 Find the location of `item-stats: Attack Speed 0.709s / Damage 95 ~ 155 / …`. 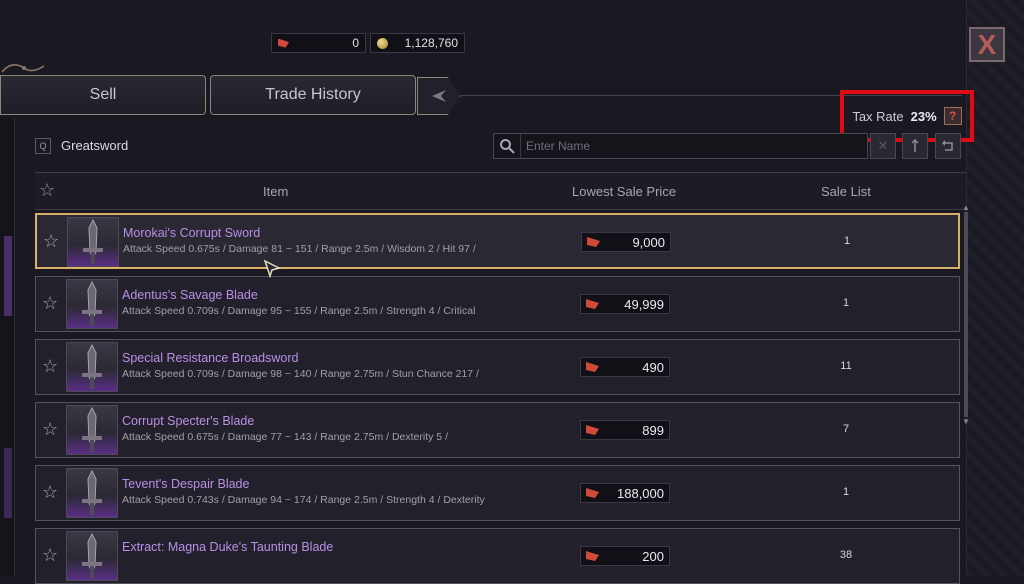

item-stats: Attack Speed 0.709s / Damage 95 ~ 155 / … is located at coordinates (299, 311).